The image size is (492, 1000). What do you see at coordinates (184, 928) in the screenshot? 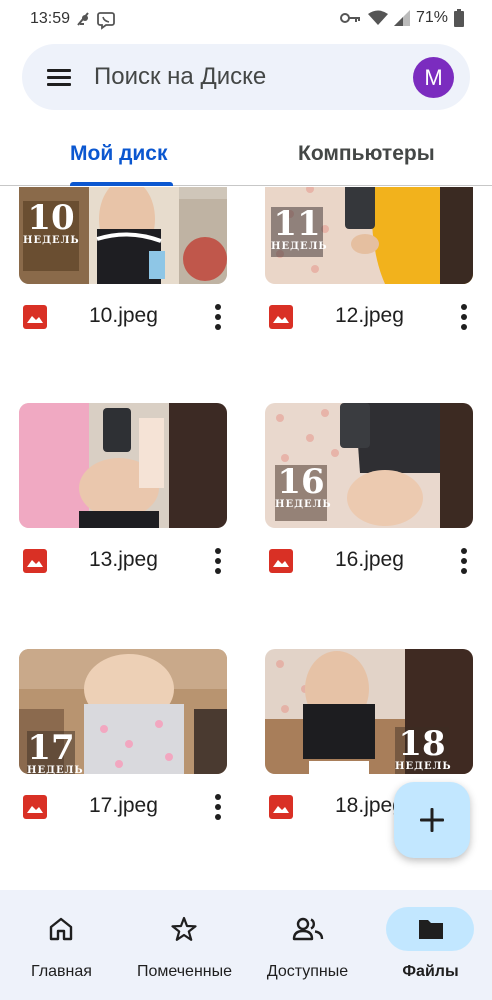
I see `star-icon` at bounding box center [184, 928].